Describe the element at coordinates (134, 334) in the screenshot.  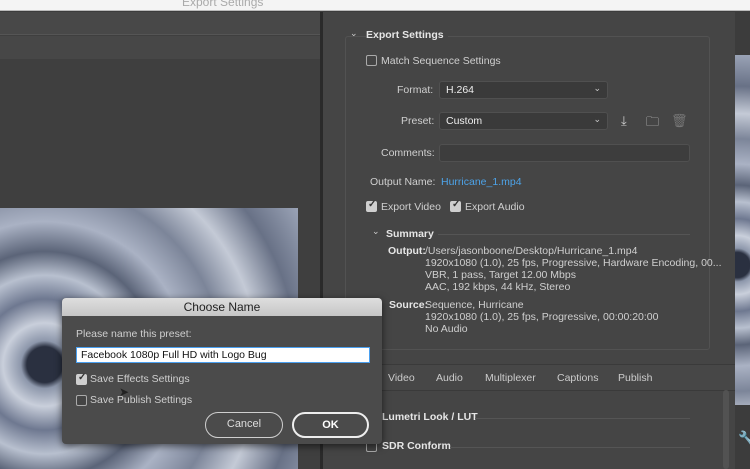
I see `dialog-prompt: Please name this preset:` at that location.